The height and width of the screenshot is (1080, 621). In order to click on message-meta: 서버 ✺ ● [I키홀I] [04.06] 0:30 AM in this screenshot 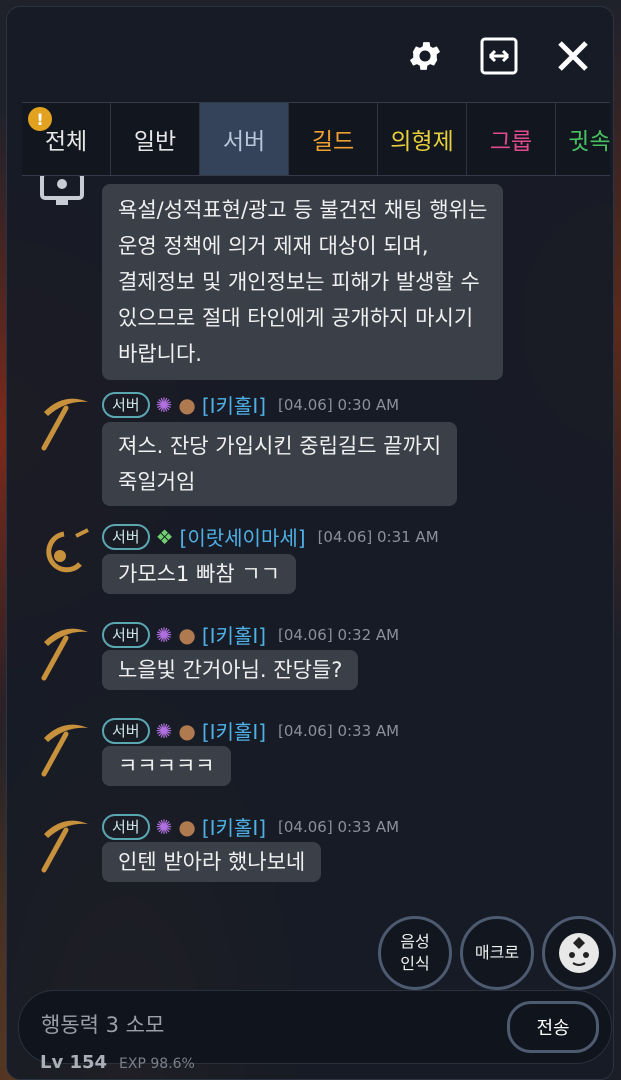, I will do `click(250, 404)`.